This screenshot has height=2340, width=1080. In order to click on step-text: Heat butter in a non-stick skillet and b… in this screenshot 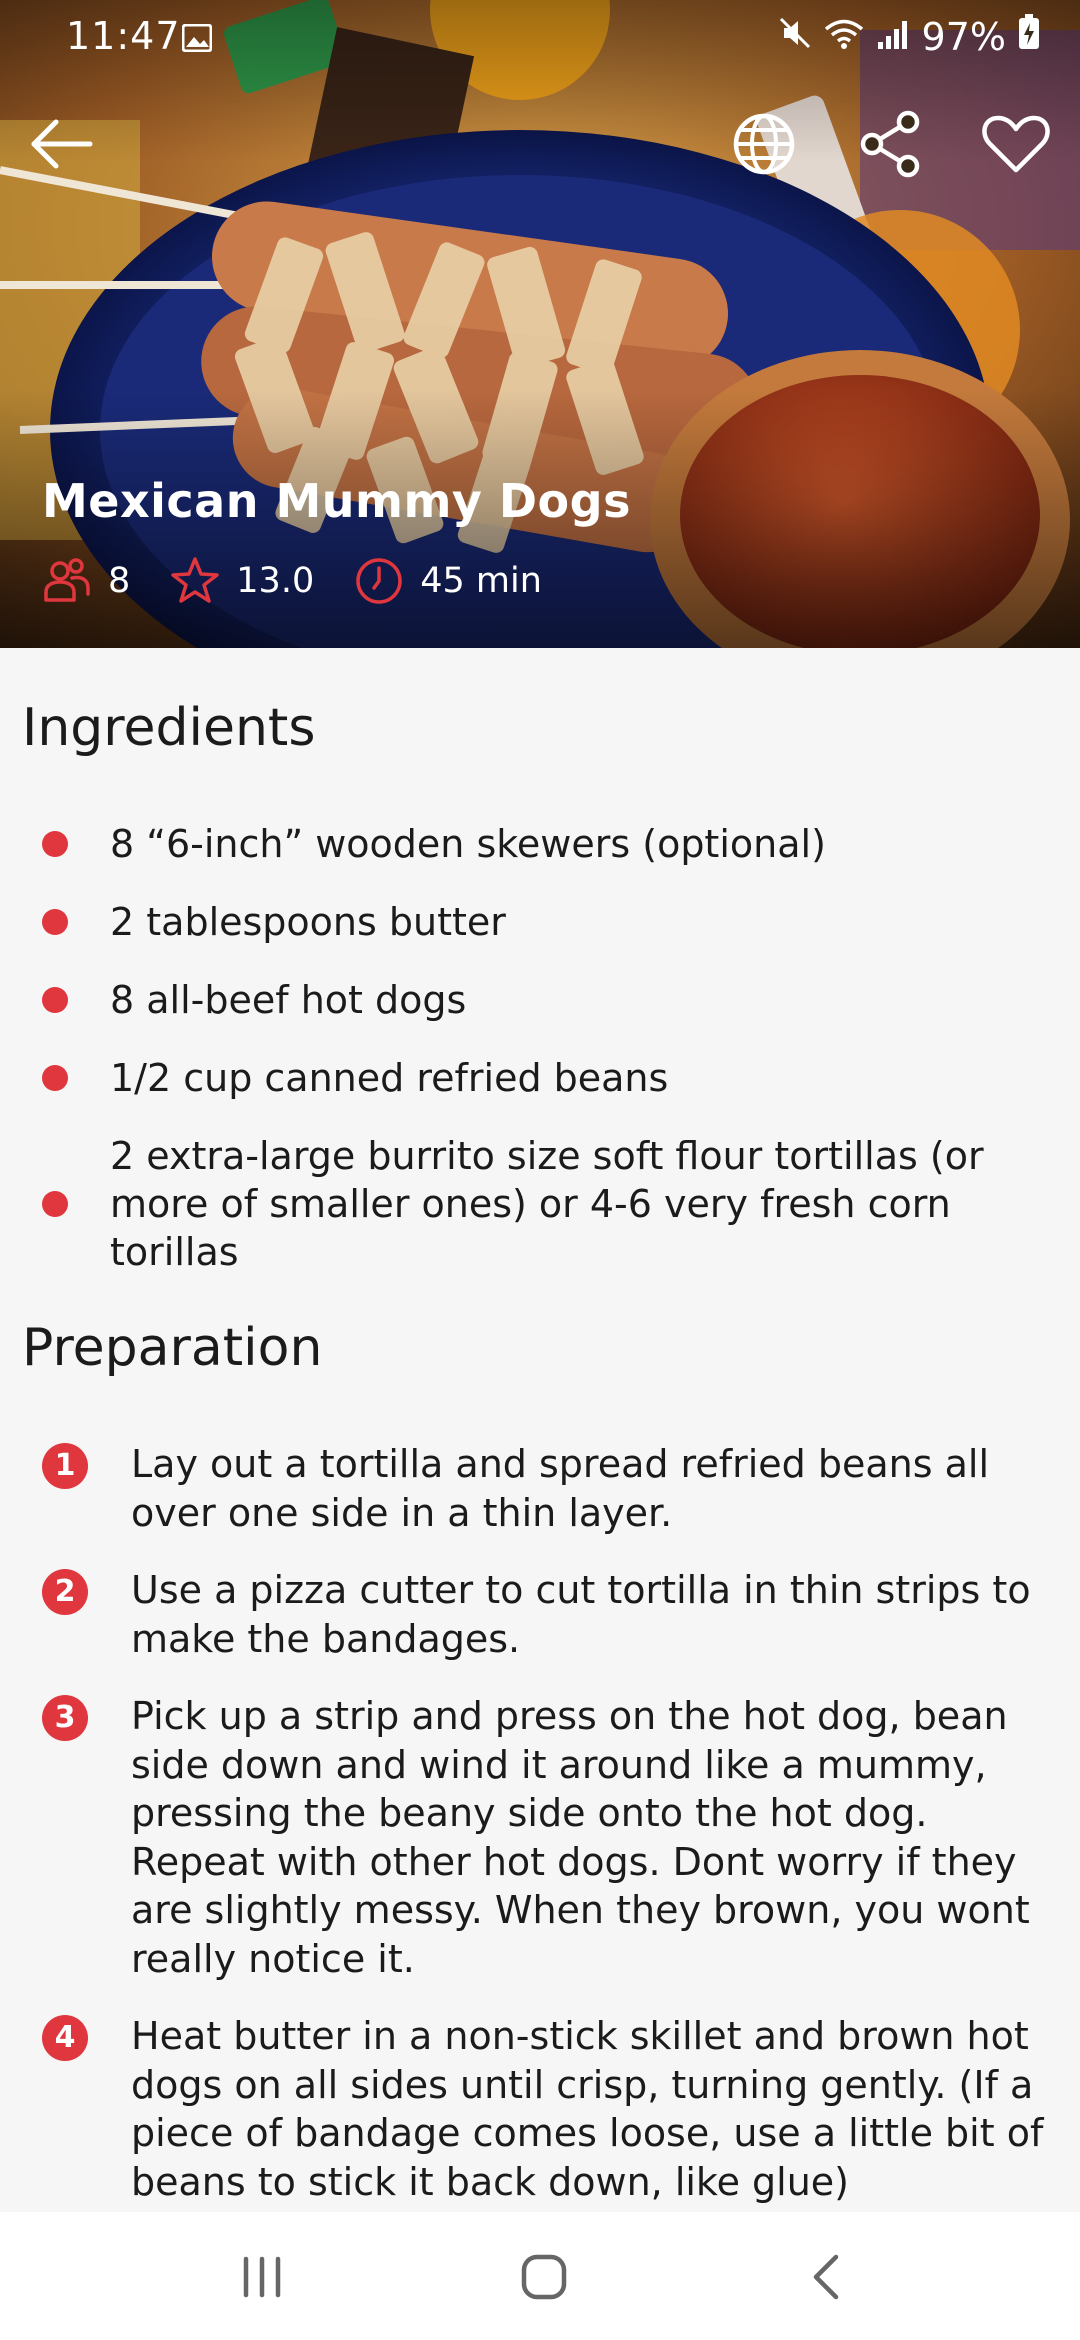, I will do `click(587, 2109)`.